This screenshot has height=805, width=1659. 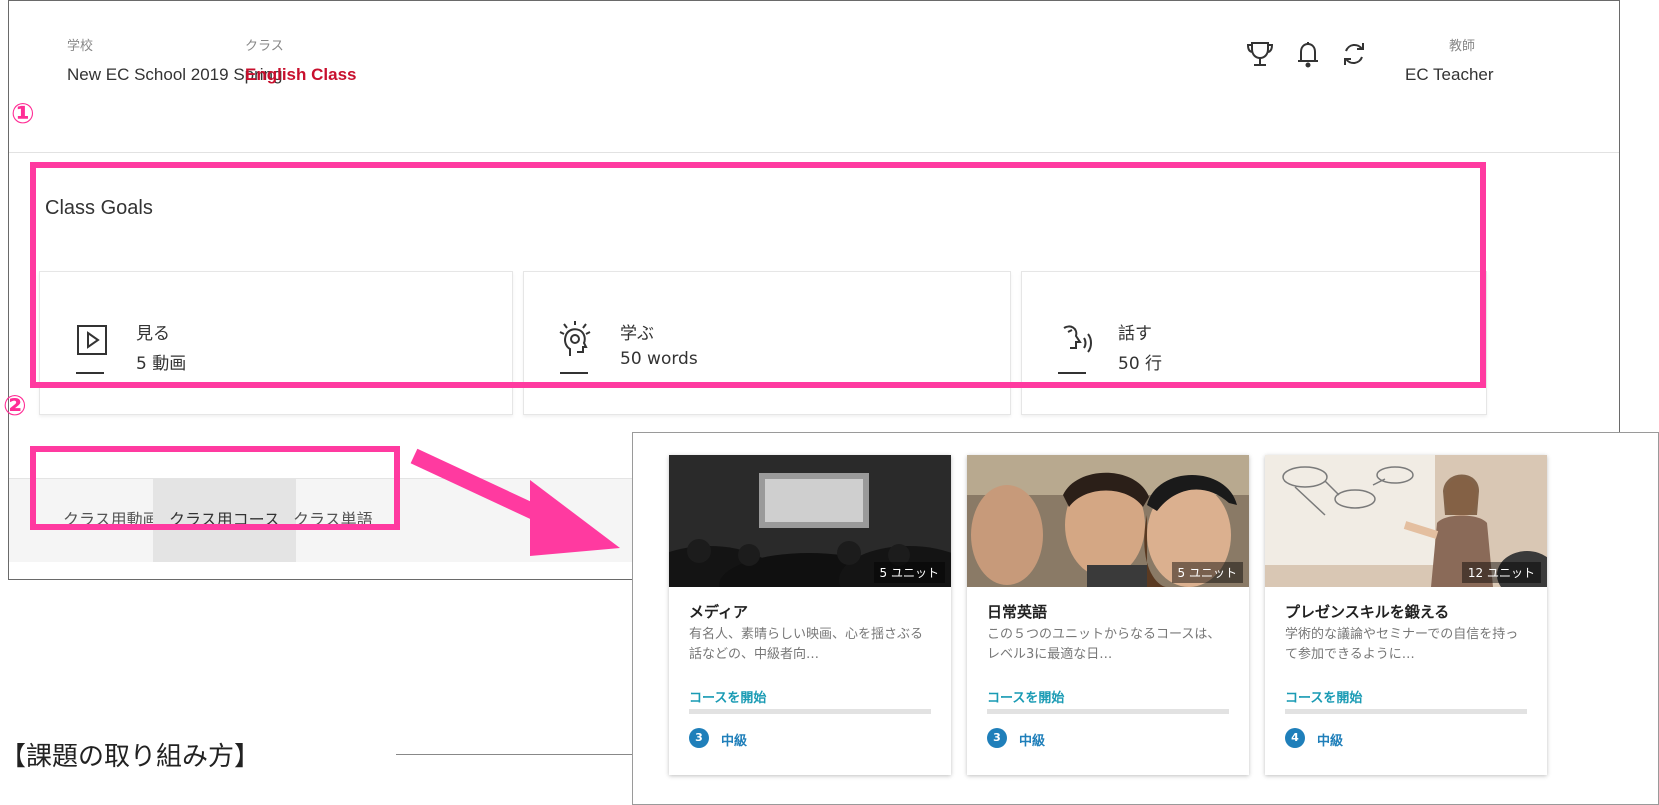 I want to click on annotation-marker-2: ②, so click(x=15, y=405).